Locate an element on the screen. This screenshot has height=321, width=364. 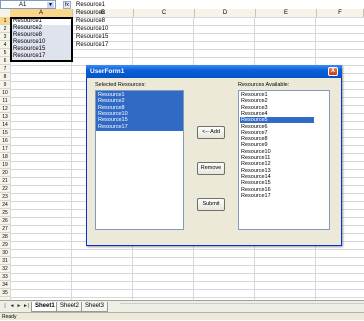
selected-resource-item: Resource1 is located at coordinates (111, 95).